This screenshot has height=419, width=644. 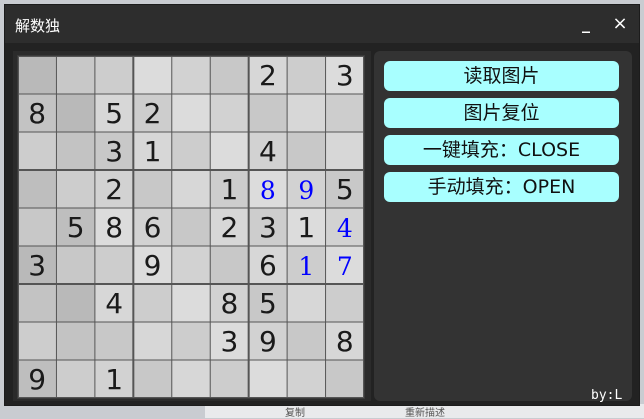 I want to click on minimize-button: _, so click(x=586, y=24).